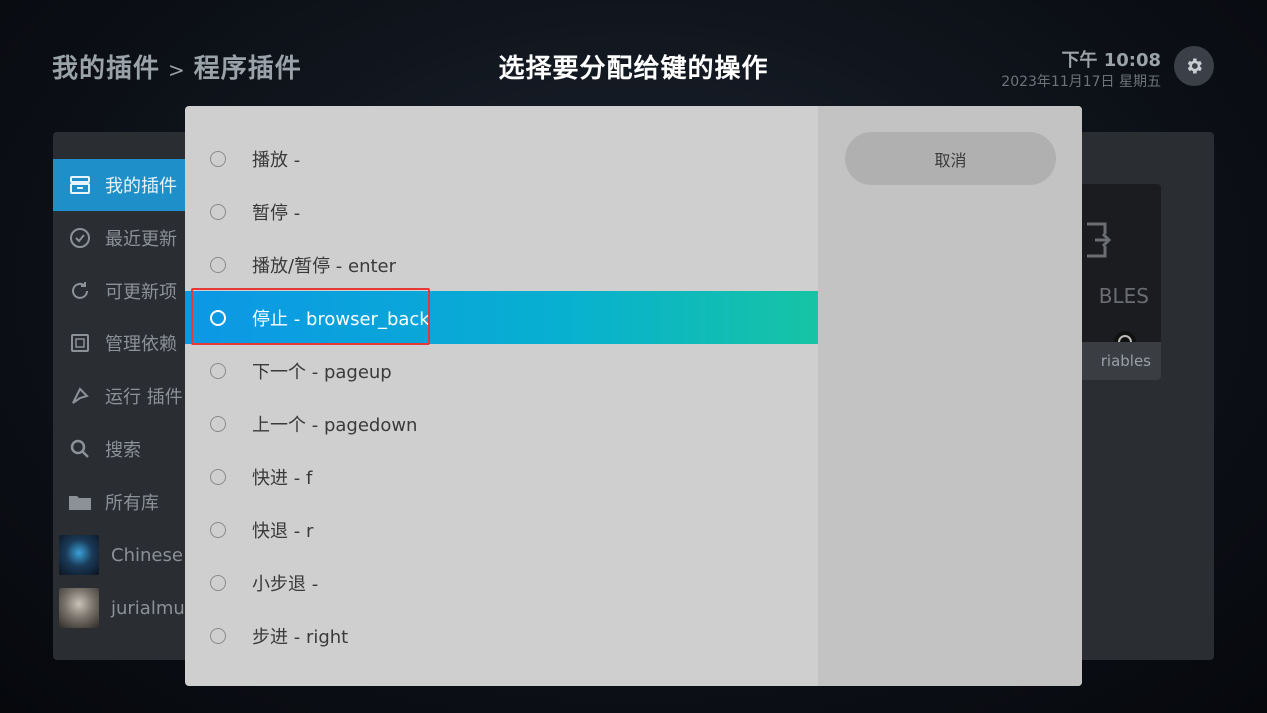 The width and height of the screenshot is (1267, 713). Describe the element at coordinates (80, 396) in the screenshot. I see `run-addon-icon` at that location.